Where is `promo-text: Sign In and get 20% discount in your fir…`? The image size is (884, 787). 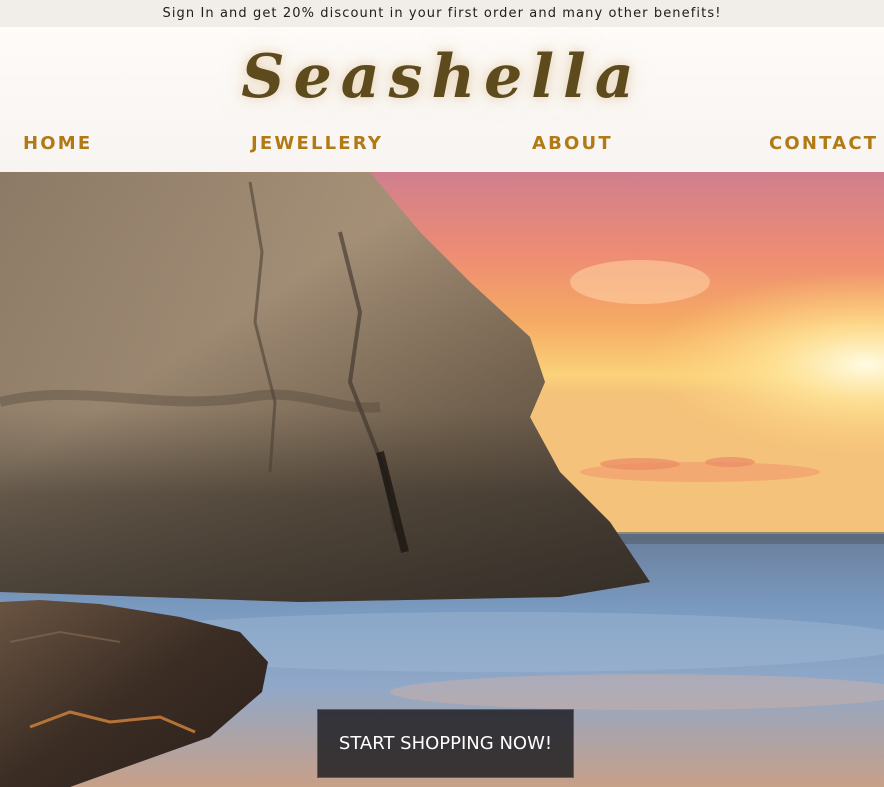 promo-text: Sign In and get 20% discount in your fir… is located at coordinates (442, 13).